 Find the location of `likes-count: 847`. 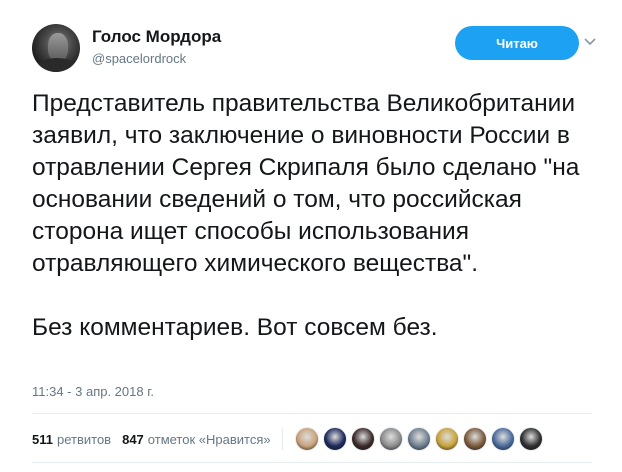

likes-count: 847 is located at coordinates (133, 439).